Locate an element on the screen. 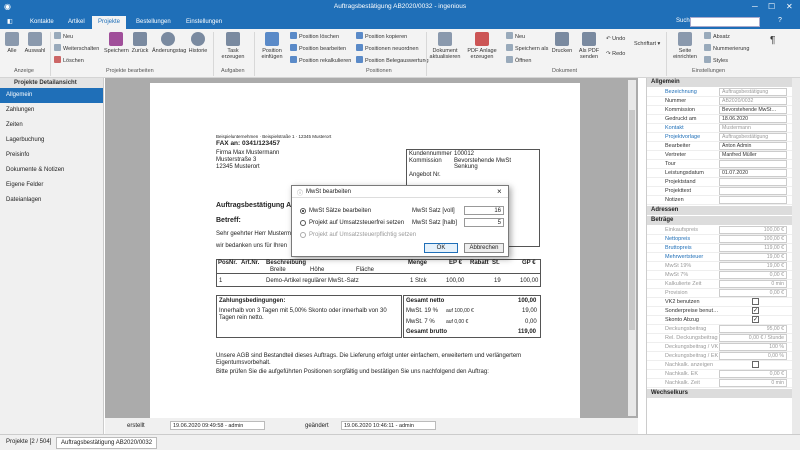 This screenshot has height=450, width=800. position-kopieren-button: Position kopieren is located at coordinates (381, 36).